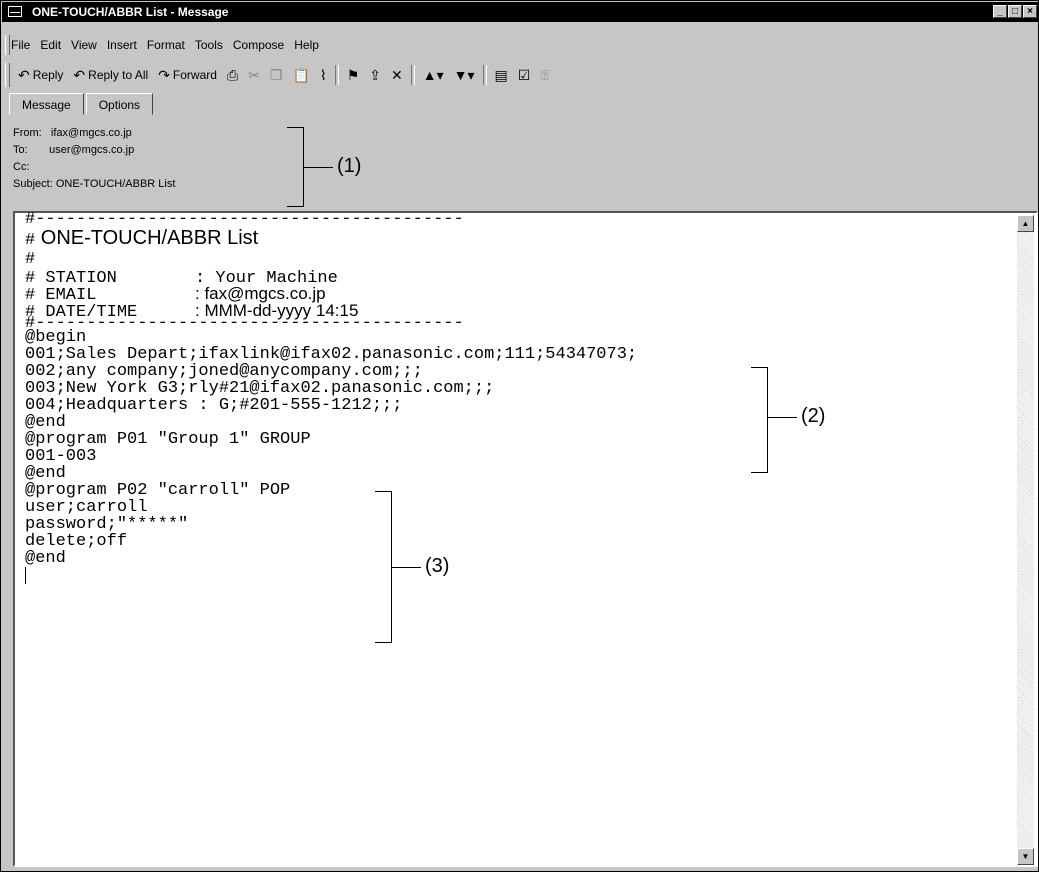  I want to click on copy-button: ❐, so click(276, 75).